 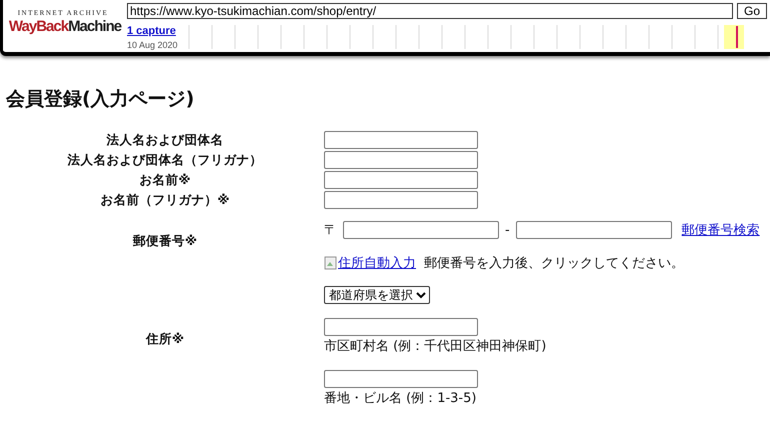 What do you see at coordinates (165, 338) in the screenshot?
I see `field-label: 住所※` at bounding box center [165, 338].